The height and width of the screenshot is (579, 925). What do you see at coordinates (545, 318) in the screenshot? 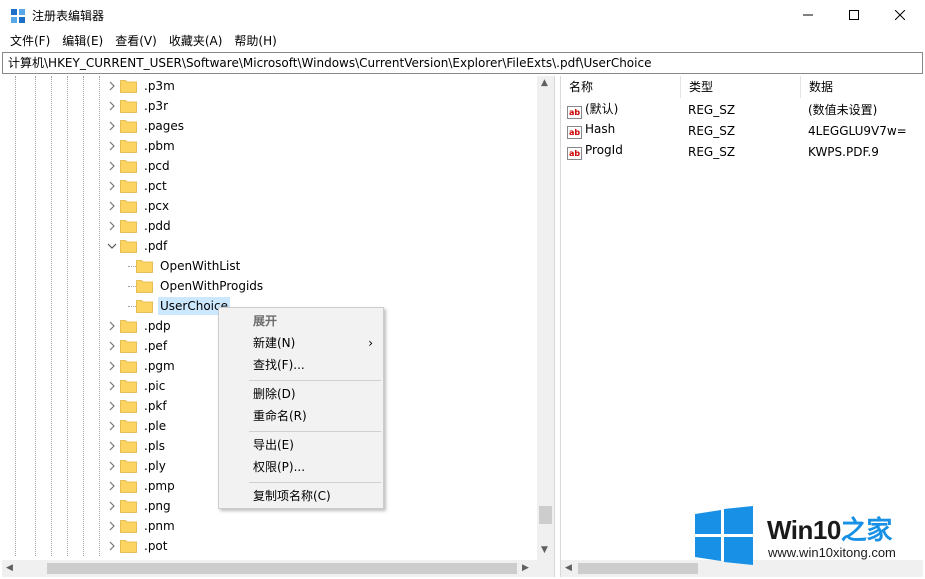
I see `tree-vertical-scrollbar: ▲ ▼` at bounding box center [545, 318].